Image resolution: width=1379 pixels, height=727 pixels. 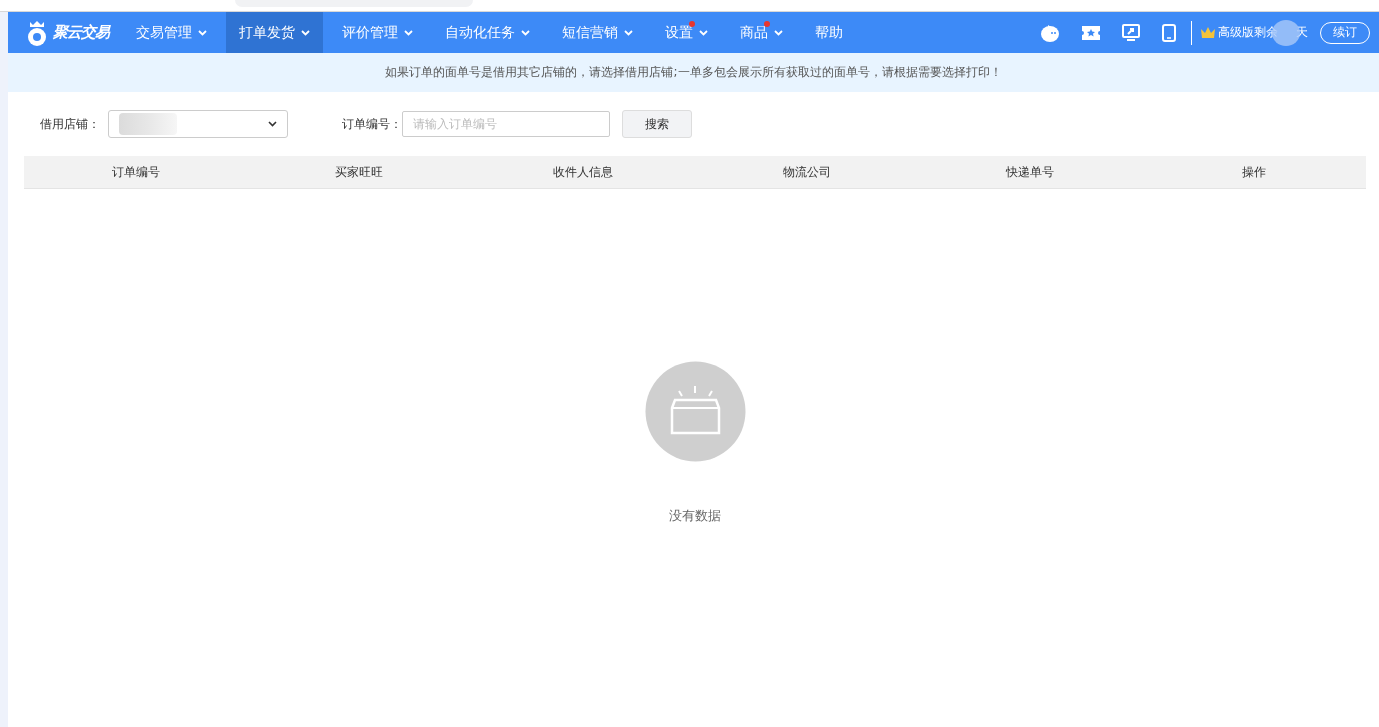 What do you see at coordinates (274, 32) in the screenshot?
I see `nav-tab: 打单发货` at bounding box center [274, 32].